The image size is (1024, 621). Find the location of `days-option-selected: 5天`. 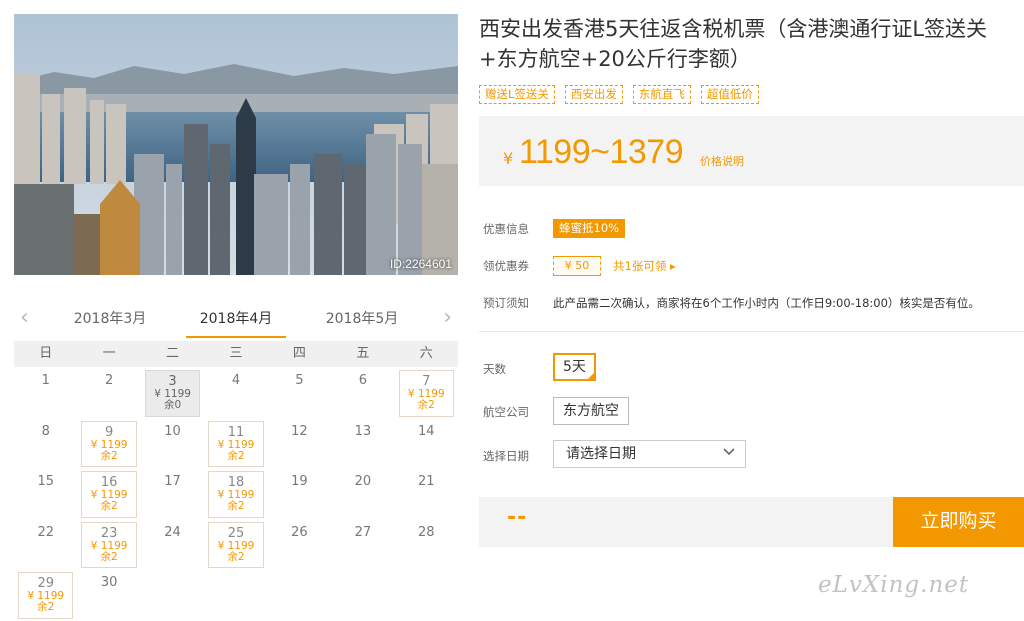

days-option-selected: 5天 is located at coordinates (574, 367).